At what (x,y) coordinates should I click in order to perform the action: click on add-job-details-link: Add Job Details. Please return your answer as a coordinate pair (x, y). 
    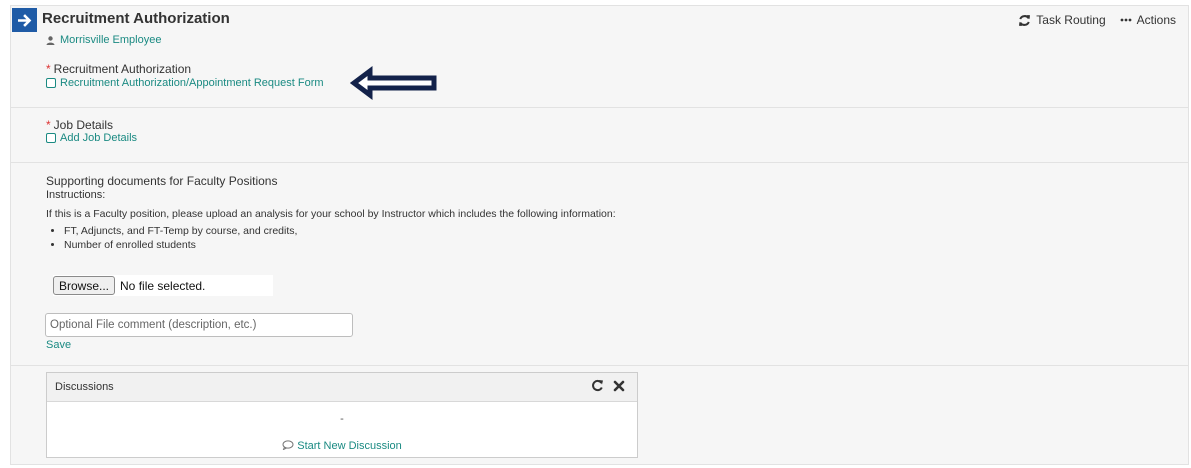
    Looking at the image, I should click on (91, 138).